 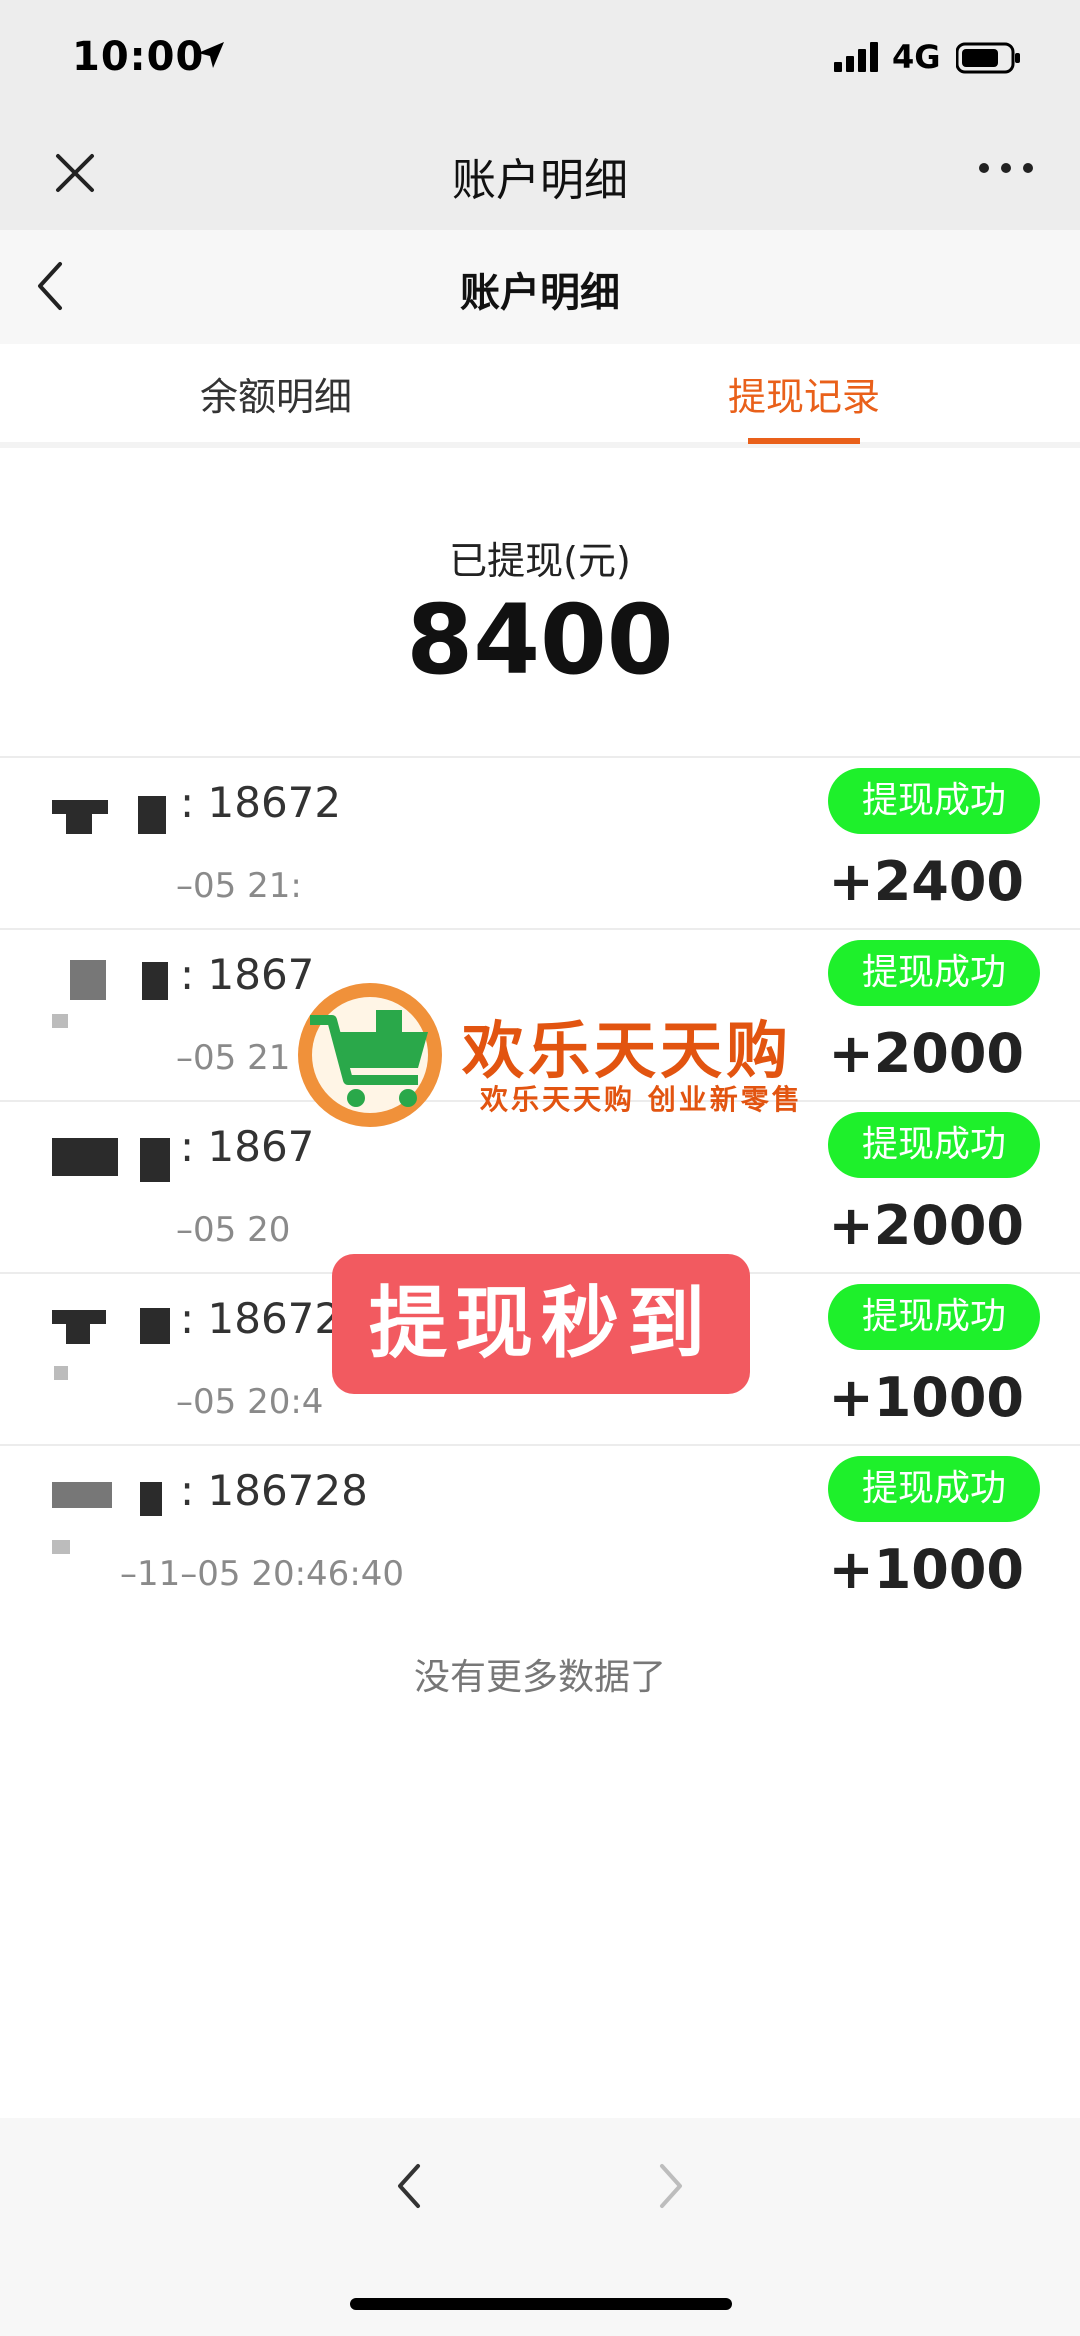 What do you see at coordinates (627, 1050) in the screenshot?
I see `watermark-title: 欢乐天天购` at bounding box center [627, 1050].